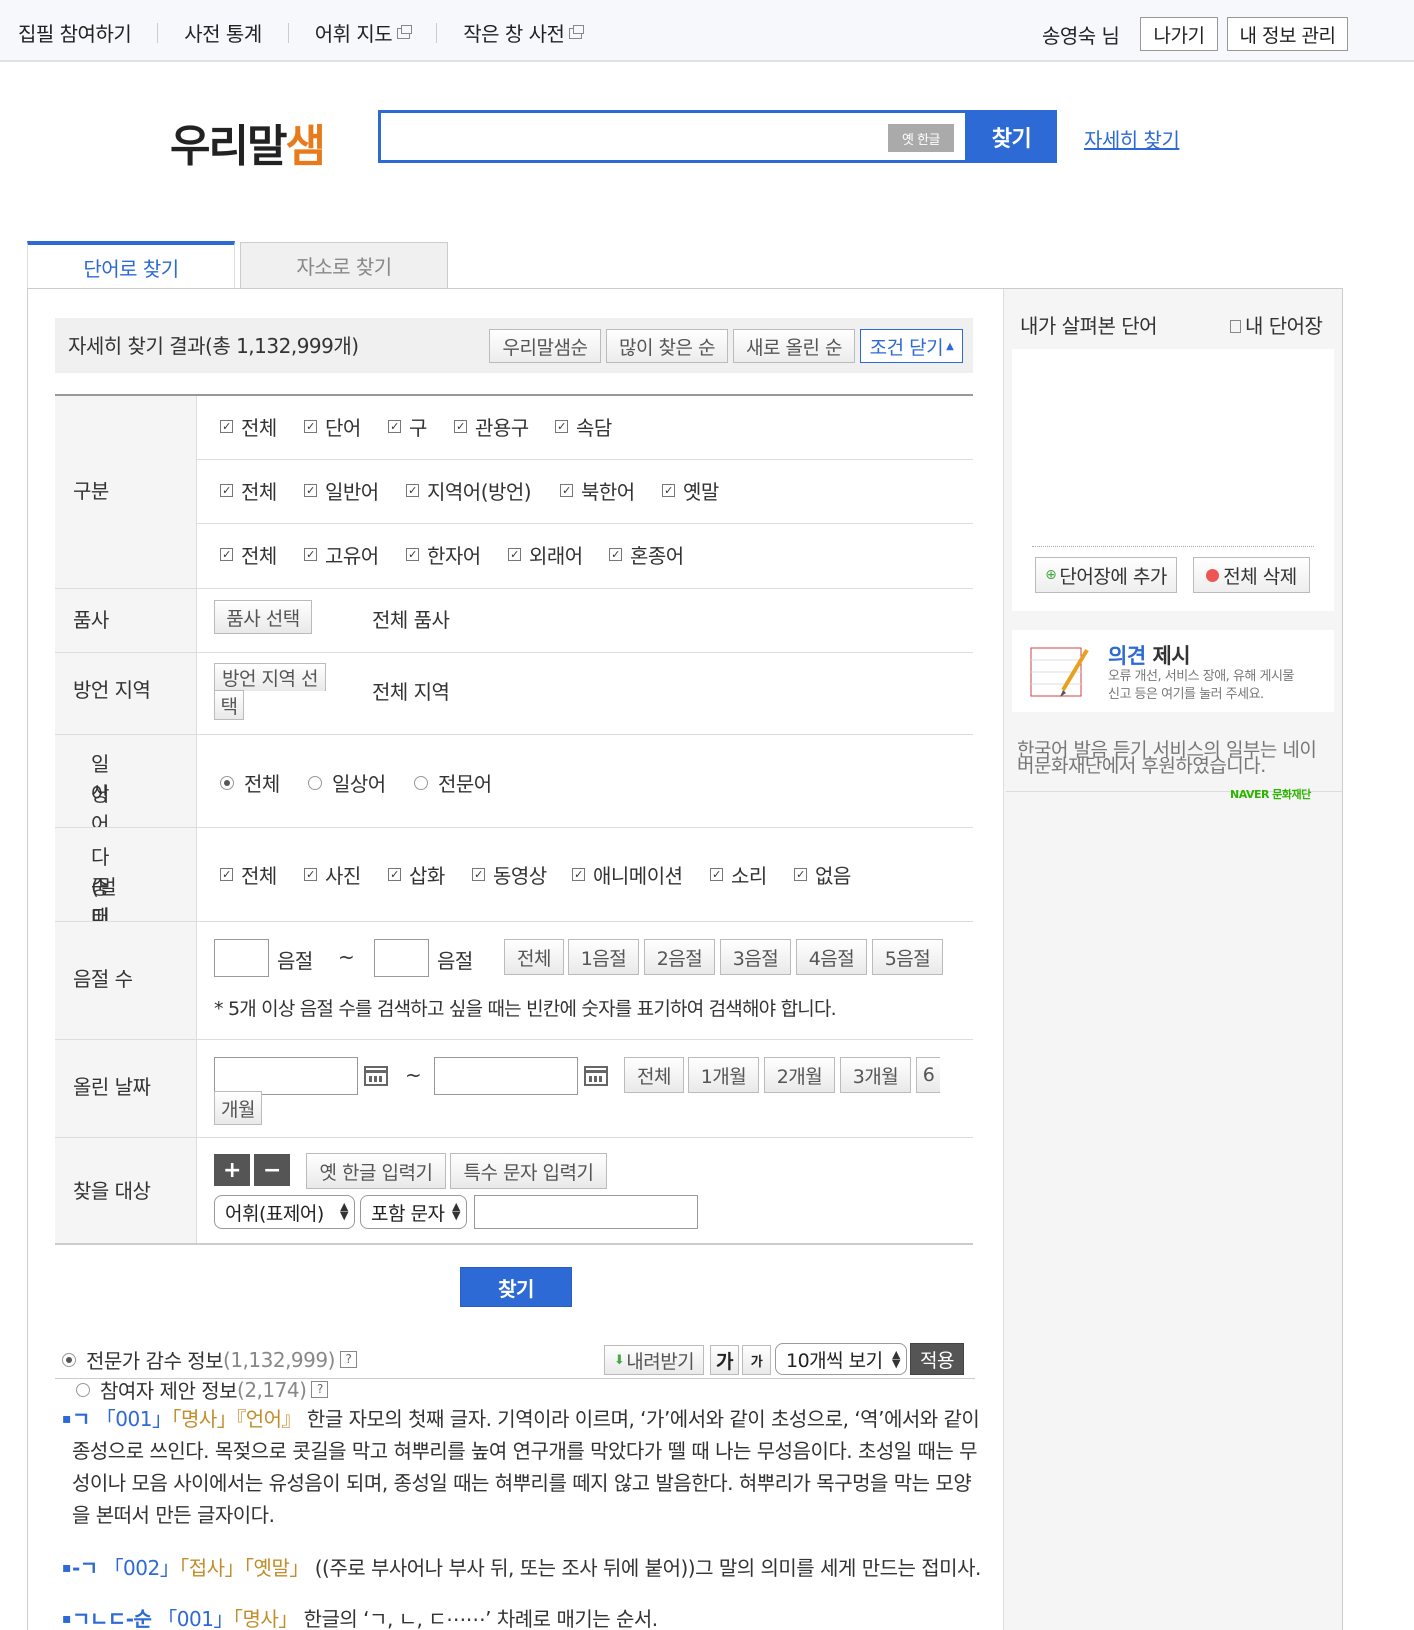 The width and height of the screenshot is (1414, 1630). I want to click on font-small-button: 가, so click(756, 1360).